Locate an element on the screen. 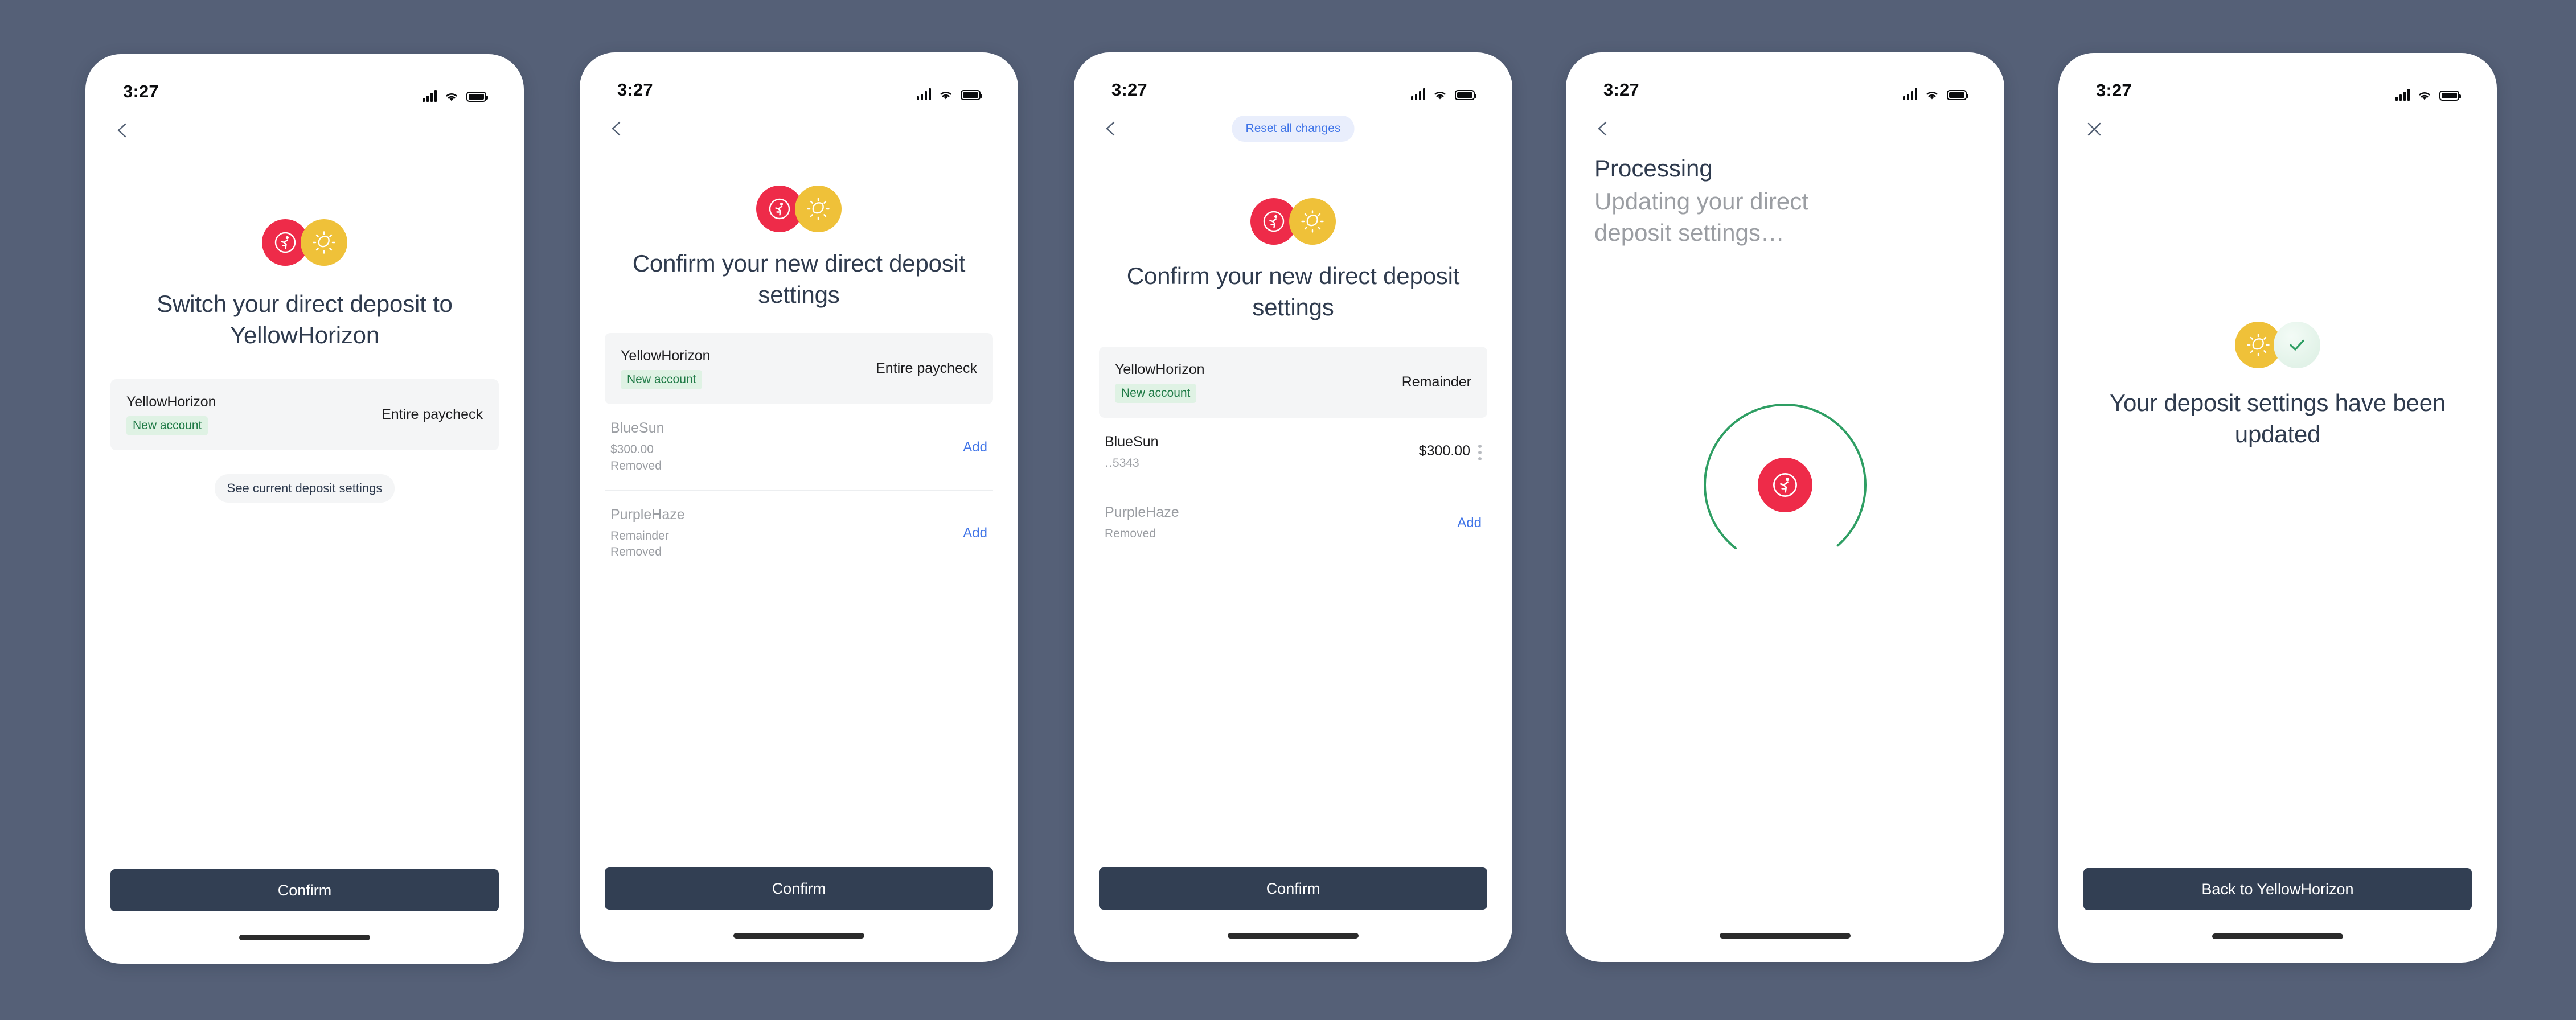 This screenshot has width=2576, height=1020. nav-bar: Reset all changes is located at coordinates (1293, 128).